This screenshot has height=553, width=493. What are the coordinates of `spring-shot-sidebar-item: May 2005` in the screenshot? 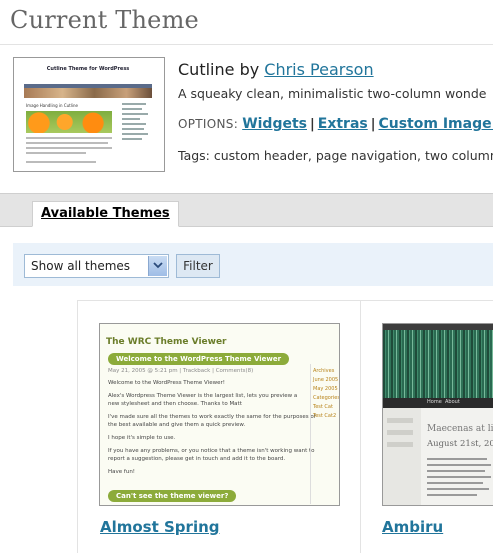 It's located at (325, 389).